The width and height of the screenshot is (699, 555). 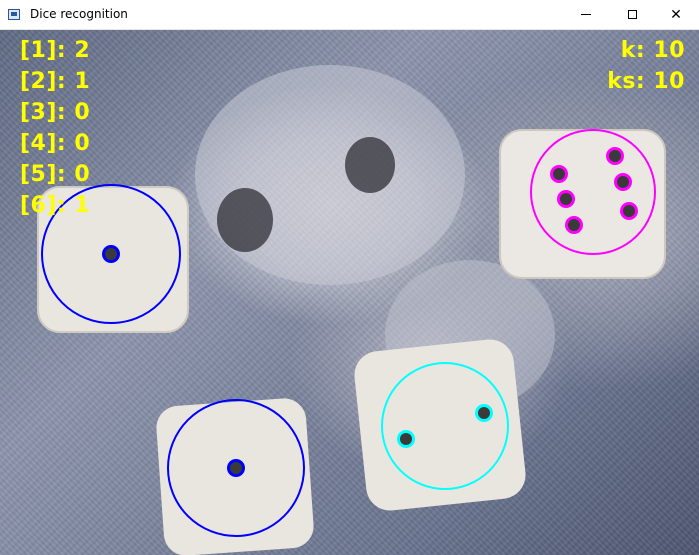 What do you see at coordinates (646, 81) in the screenshot?
I see `stat-ks: ks: 10` at bounding box center [646, 81].